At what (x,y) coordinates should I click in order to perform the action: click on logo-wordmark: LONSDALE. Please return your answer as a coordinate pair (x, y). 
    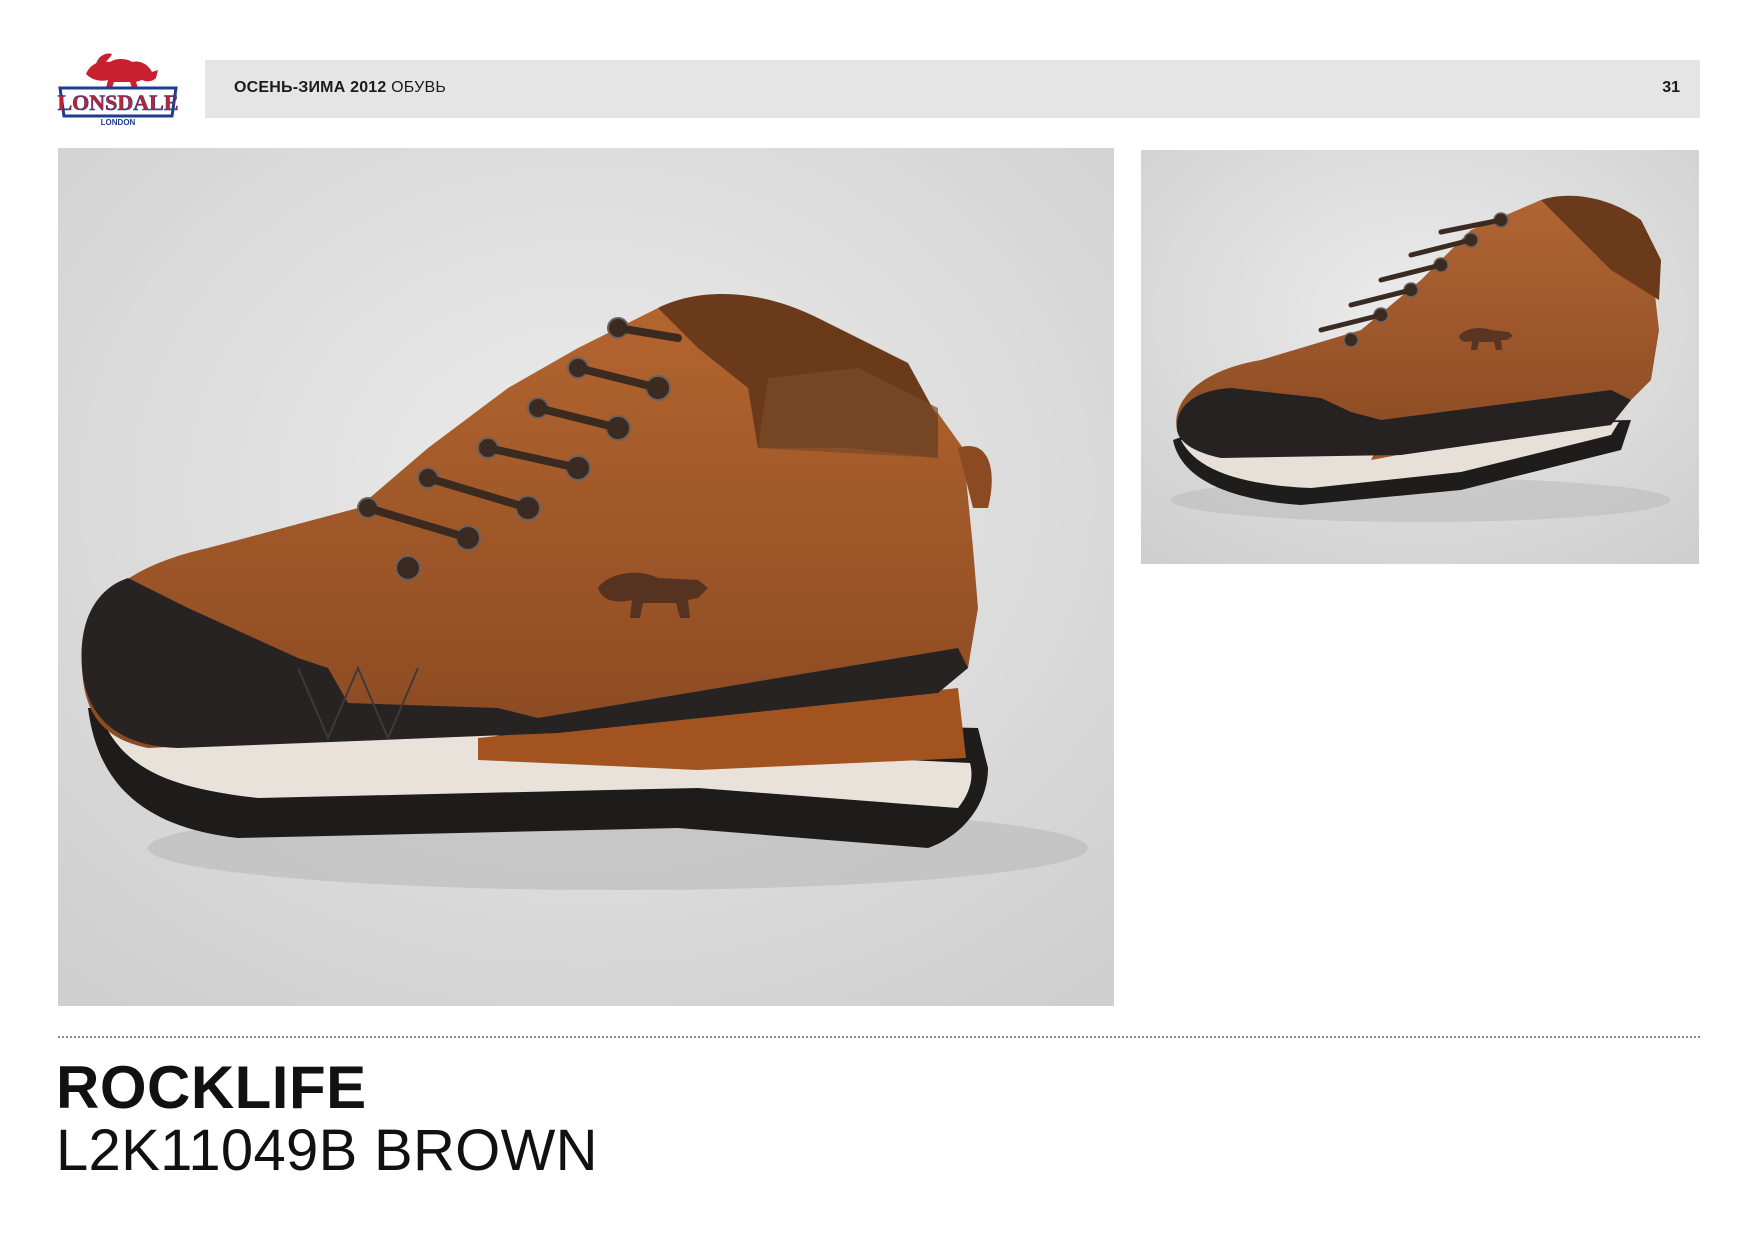
    Looking at the image, I should click on (117, 102).